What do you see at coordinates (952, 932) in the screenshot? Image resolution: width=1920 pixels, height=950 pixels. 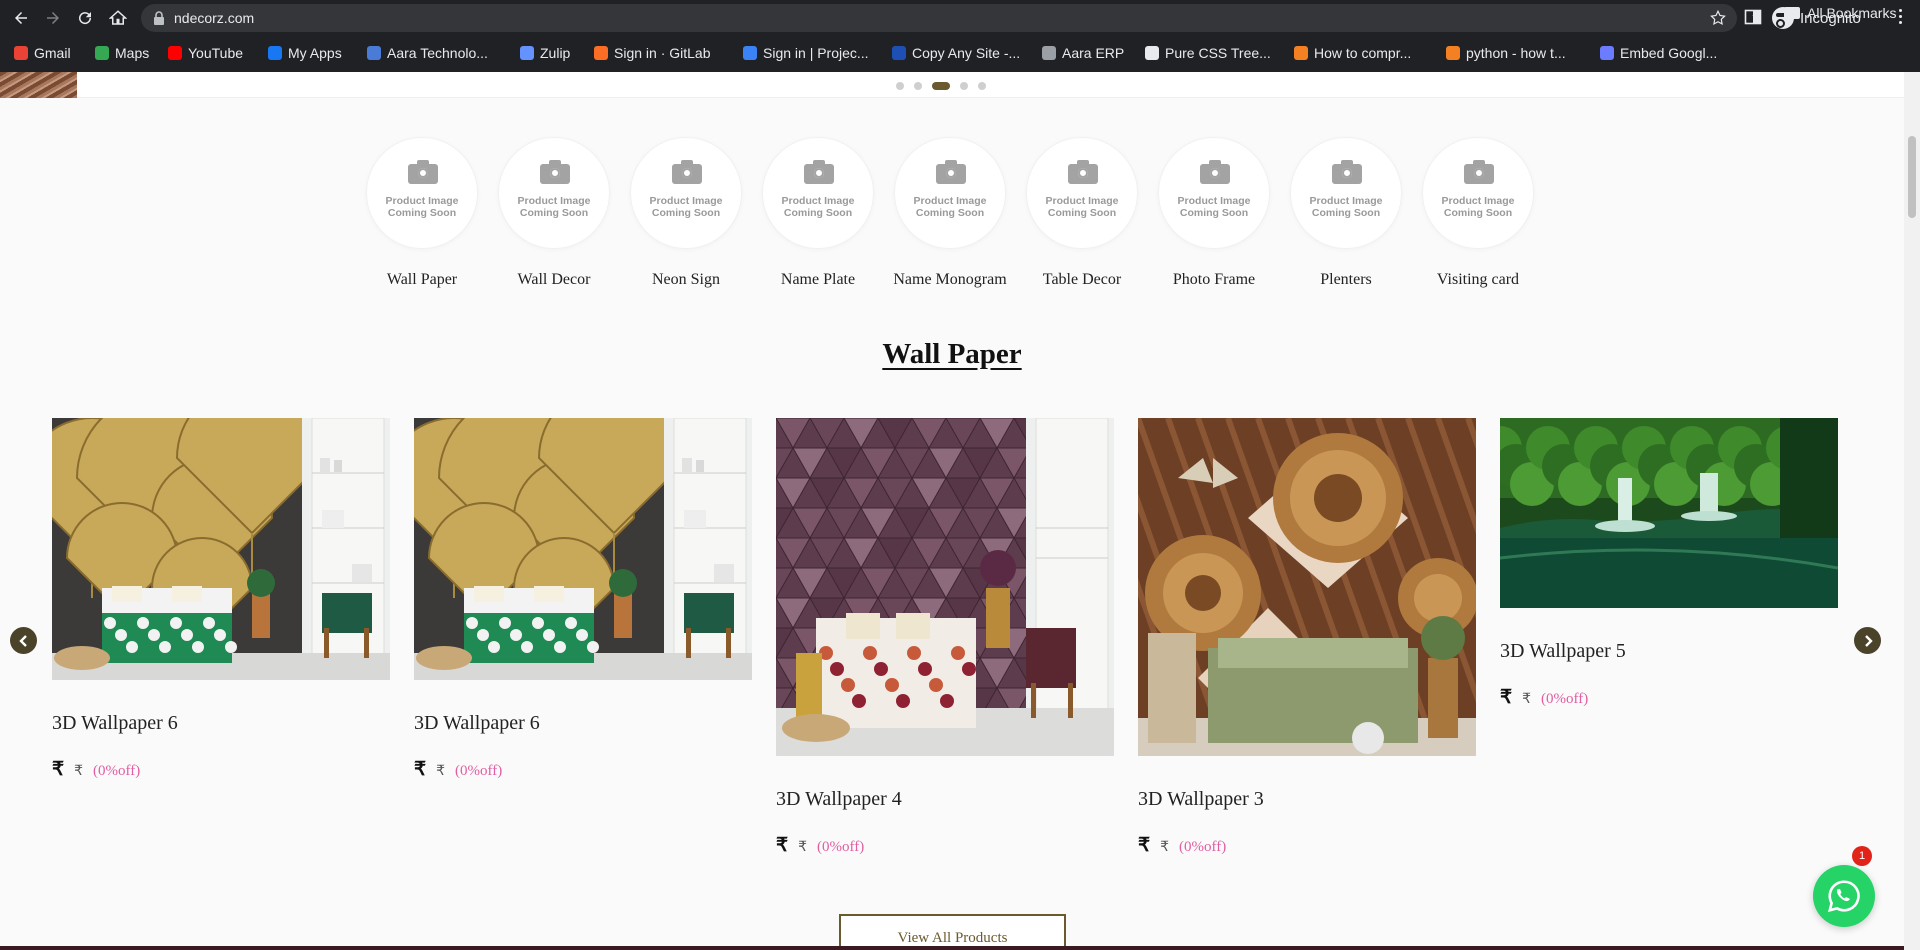 I see `view-all-products-button: View All Products` at bounding box center [952, 932].